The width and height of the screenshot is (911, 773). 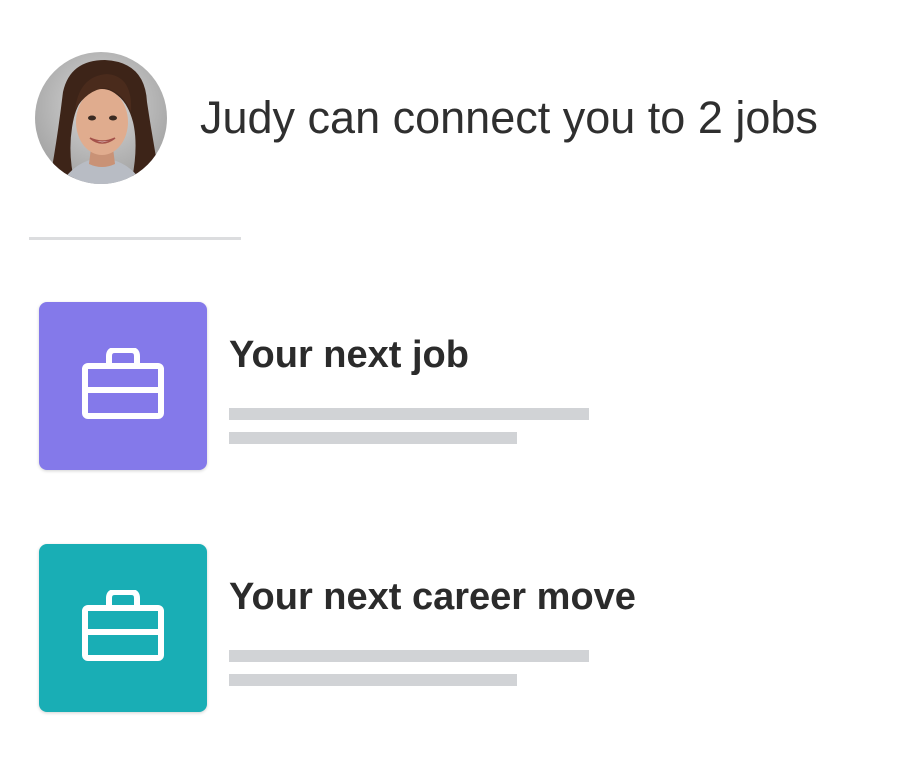 I want to click on job-title: Your next career move, so click(x=432, y=597).